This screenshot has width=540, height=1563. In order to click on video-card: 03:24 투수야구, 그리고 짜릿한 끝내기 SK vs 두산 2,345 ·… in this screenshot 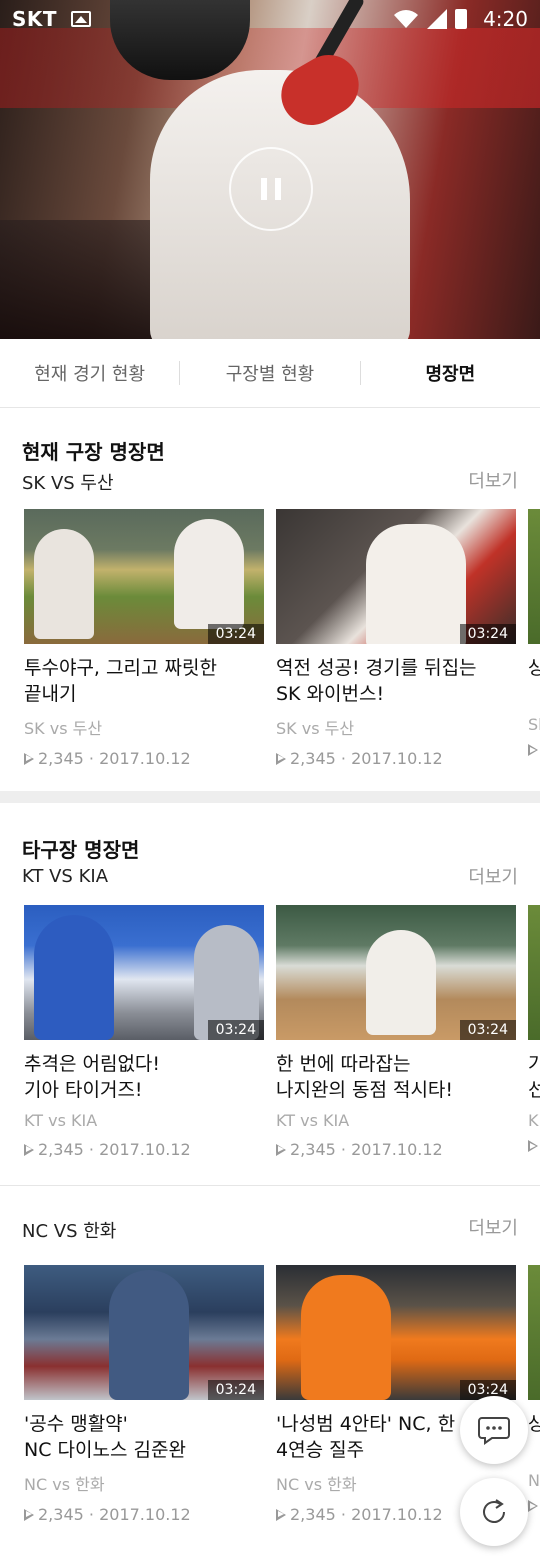, I will do `click(144, 638)`.